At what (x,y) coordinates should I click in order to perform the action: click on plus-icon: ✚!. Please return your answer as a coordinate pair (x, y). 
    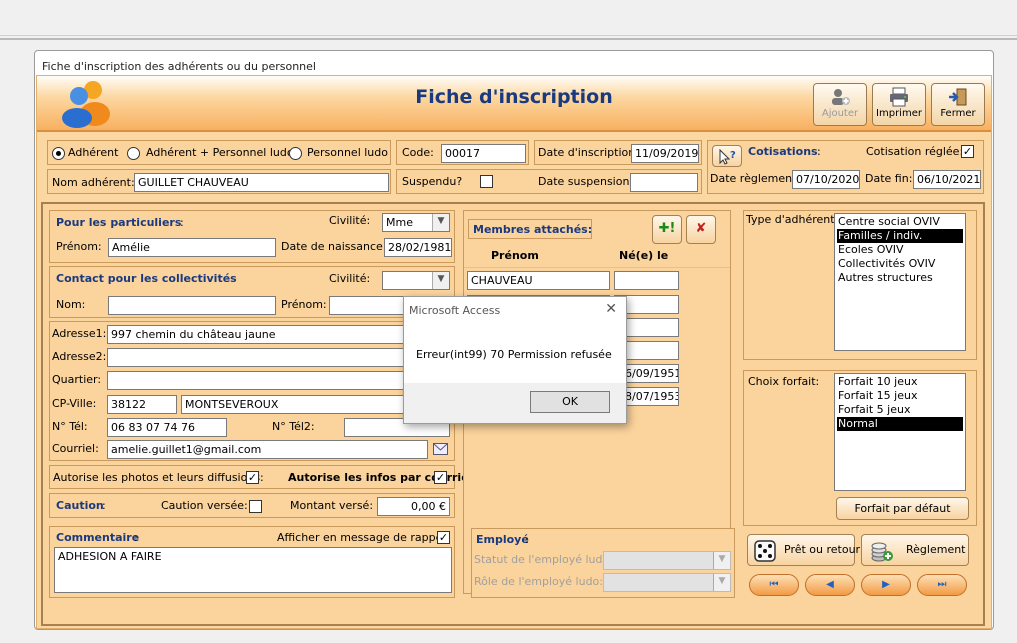
    Looking at the image, I should click on (667, 228).